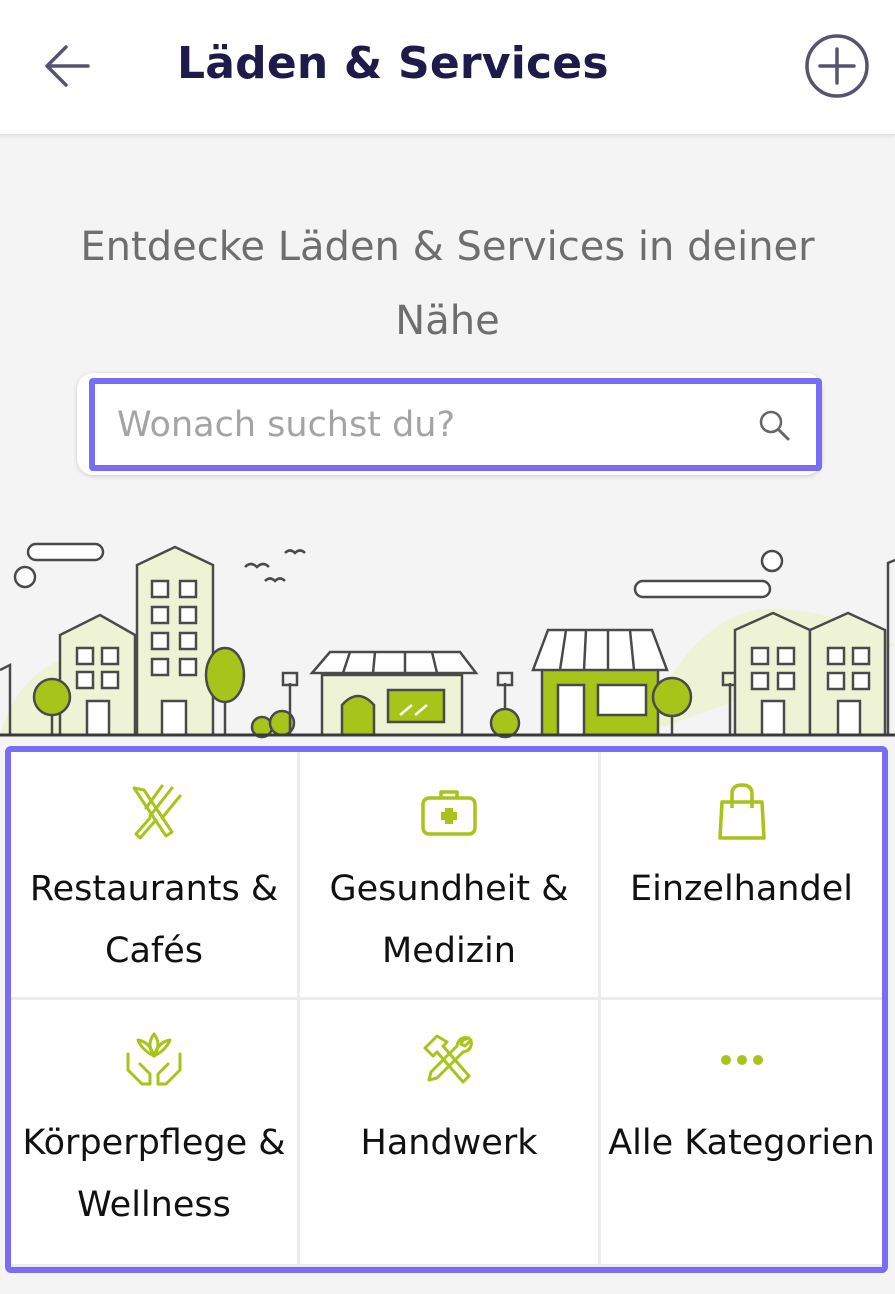 Image resolution: width=895 pixels, height=1294 pixels. I want to click on fork-knife-icon, so click(157, 812).